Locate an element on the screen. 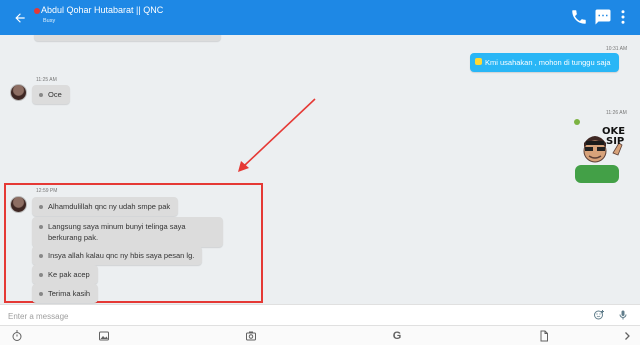 This screenshot has height=345, width=640. timestamp: 11:25 AM is located at coordinates (46, 80).